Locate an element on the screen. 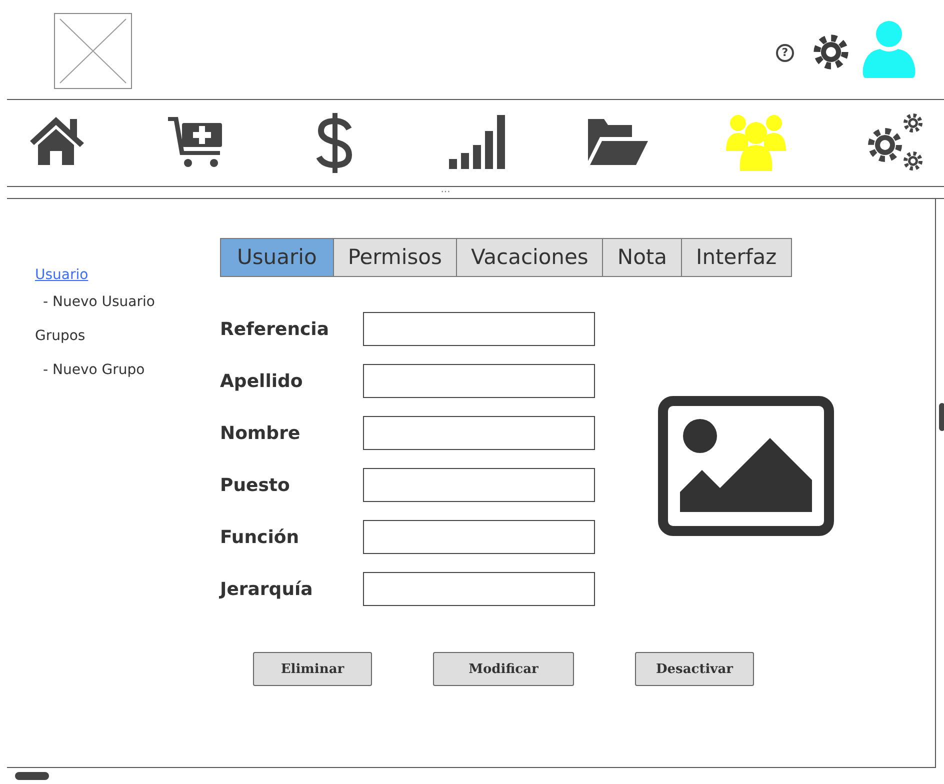 The image size is (944, 784). field-label: Puesto is located at coordinates (255, 485).